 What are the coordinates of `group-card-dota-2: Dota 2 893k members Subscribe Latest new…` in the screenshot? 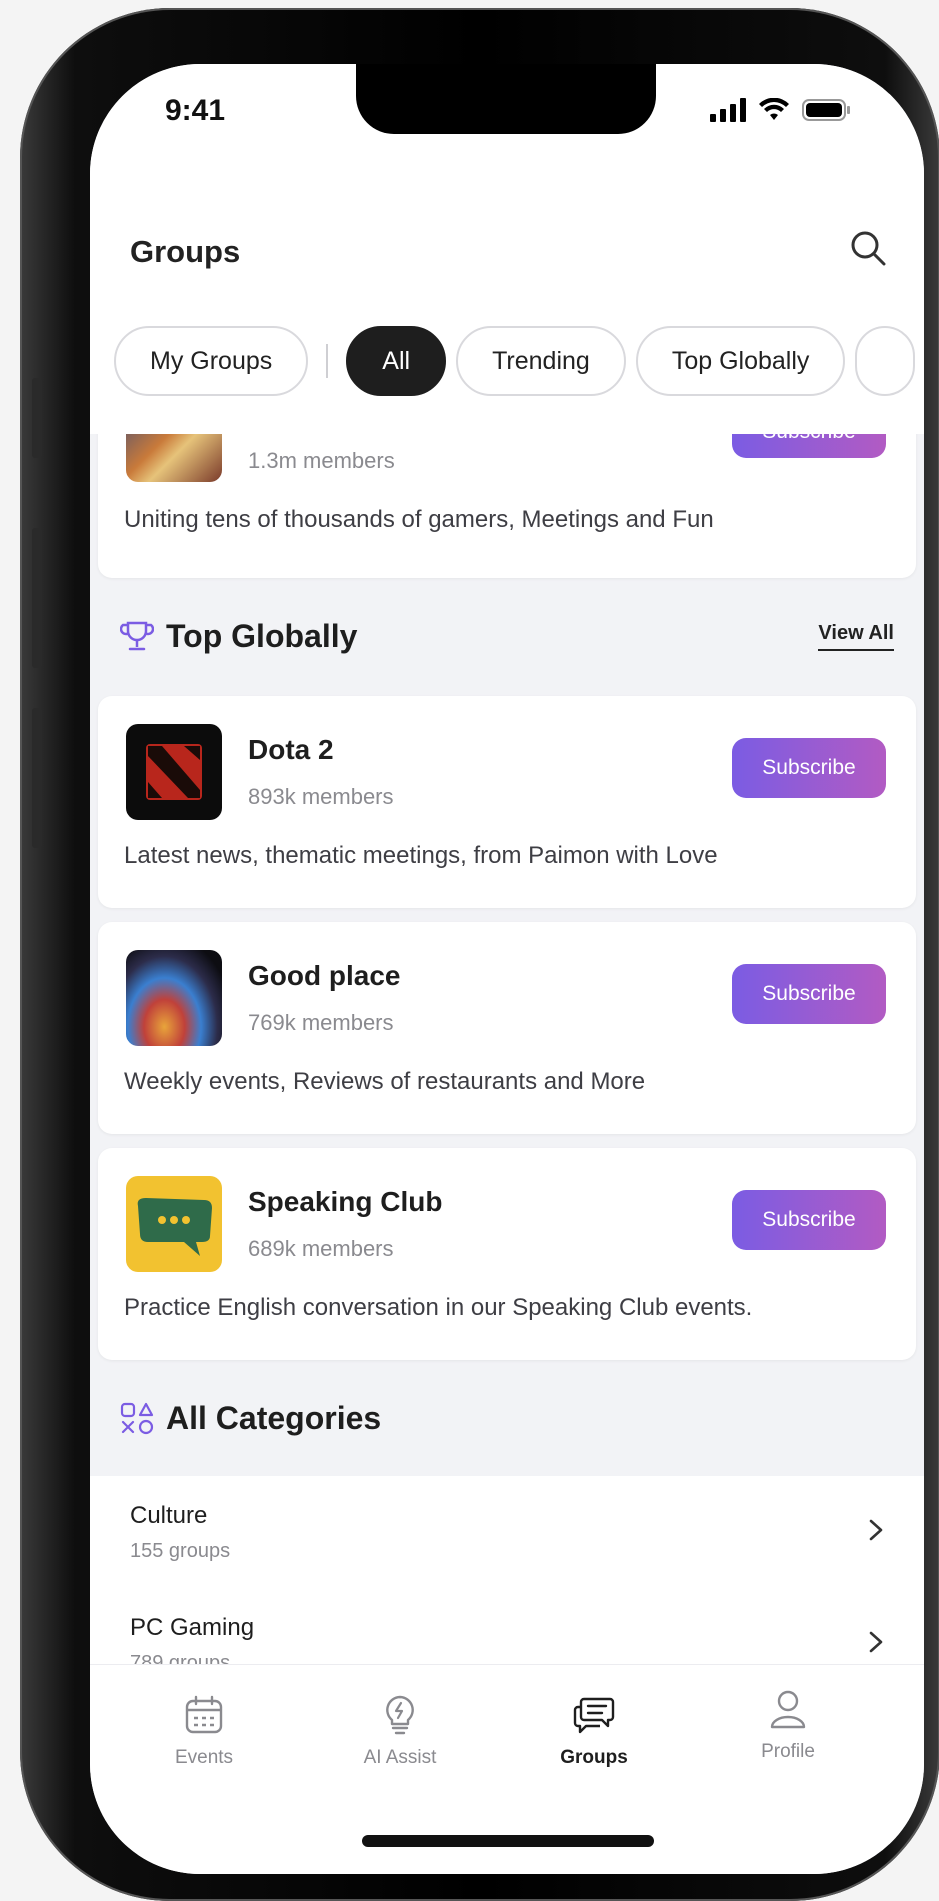 It's located at (507, 802).